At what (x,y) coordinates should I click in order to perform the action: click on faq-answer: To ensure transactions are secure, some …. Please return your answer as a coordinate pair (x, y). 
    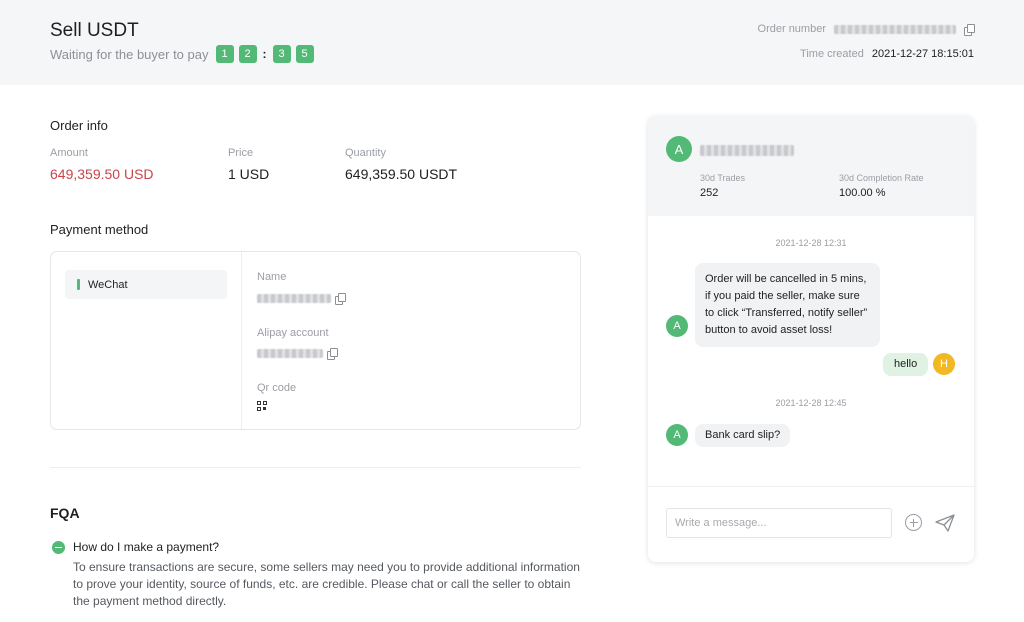
    Looking at the image, I should click on (326, 584).